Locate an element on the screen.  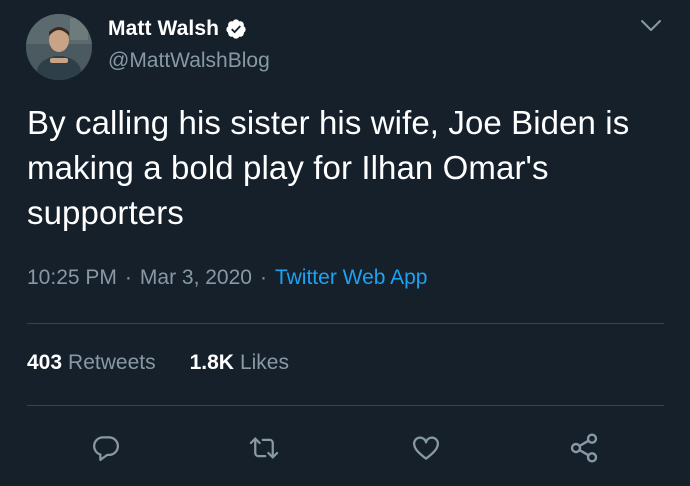
verified-badge-icon is located at coordinates (236, 29).